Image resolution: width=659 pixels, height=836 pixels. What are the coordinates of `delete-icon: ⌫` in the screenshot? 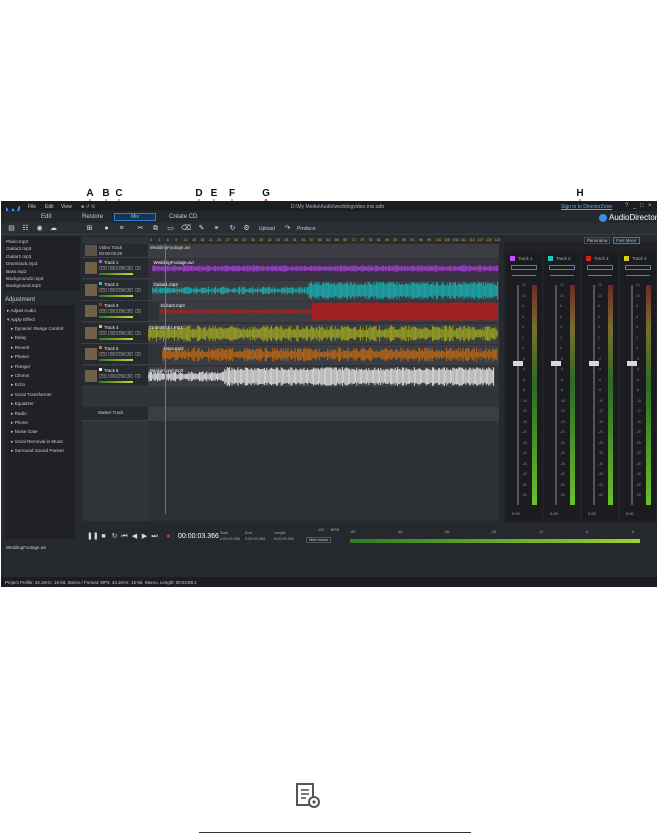 It's located at (186, 229).